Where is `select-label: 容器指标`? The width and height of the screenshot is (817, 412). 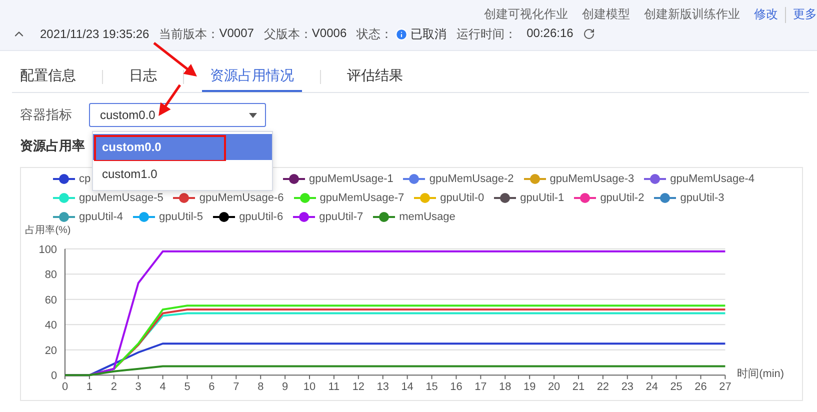
select-label: 容器指标 is located at coordinates (46, 115).